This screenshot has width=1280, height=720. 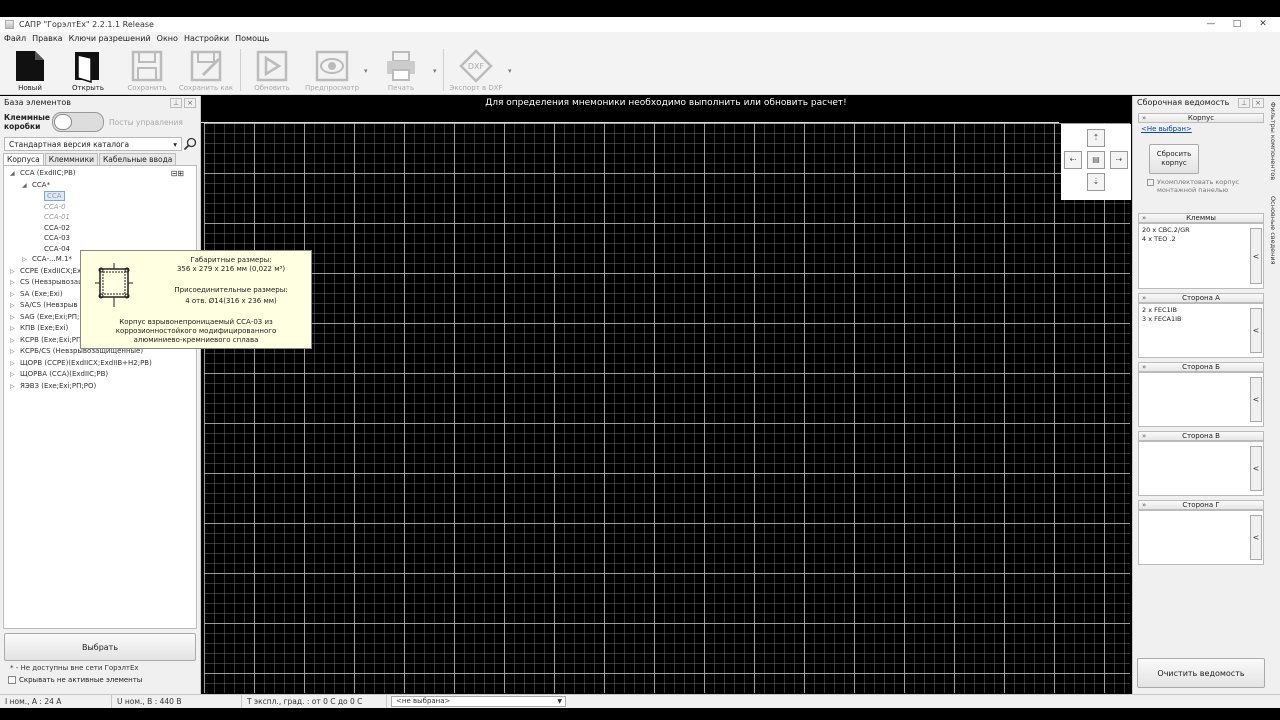 I want to click on side-a-section-header: » Сторона А, so click(x=1201, y=298).